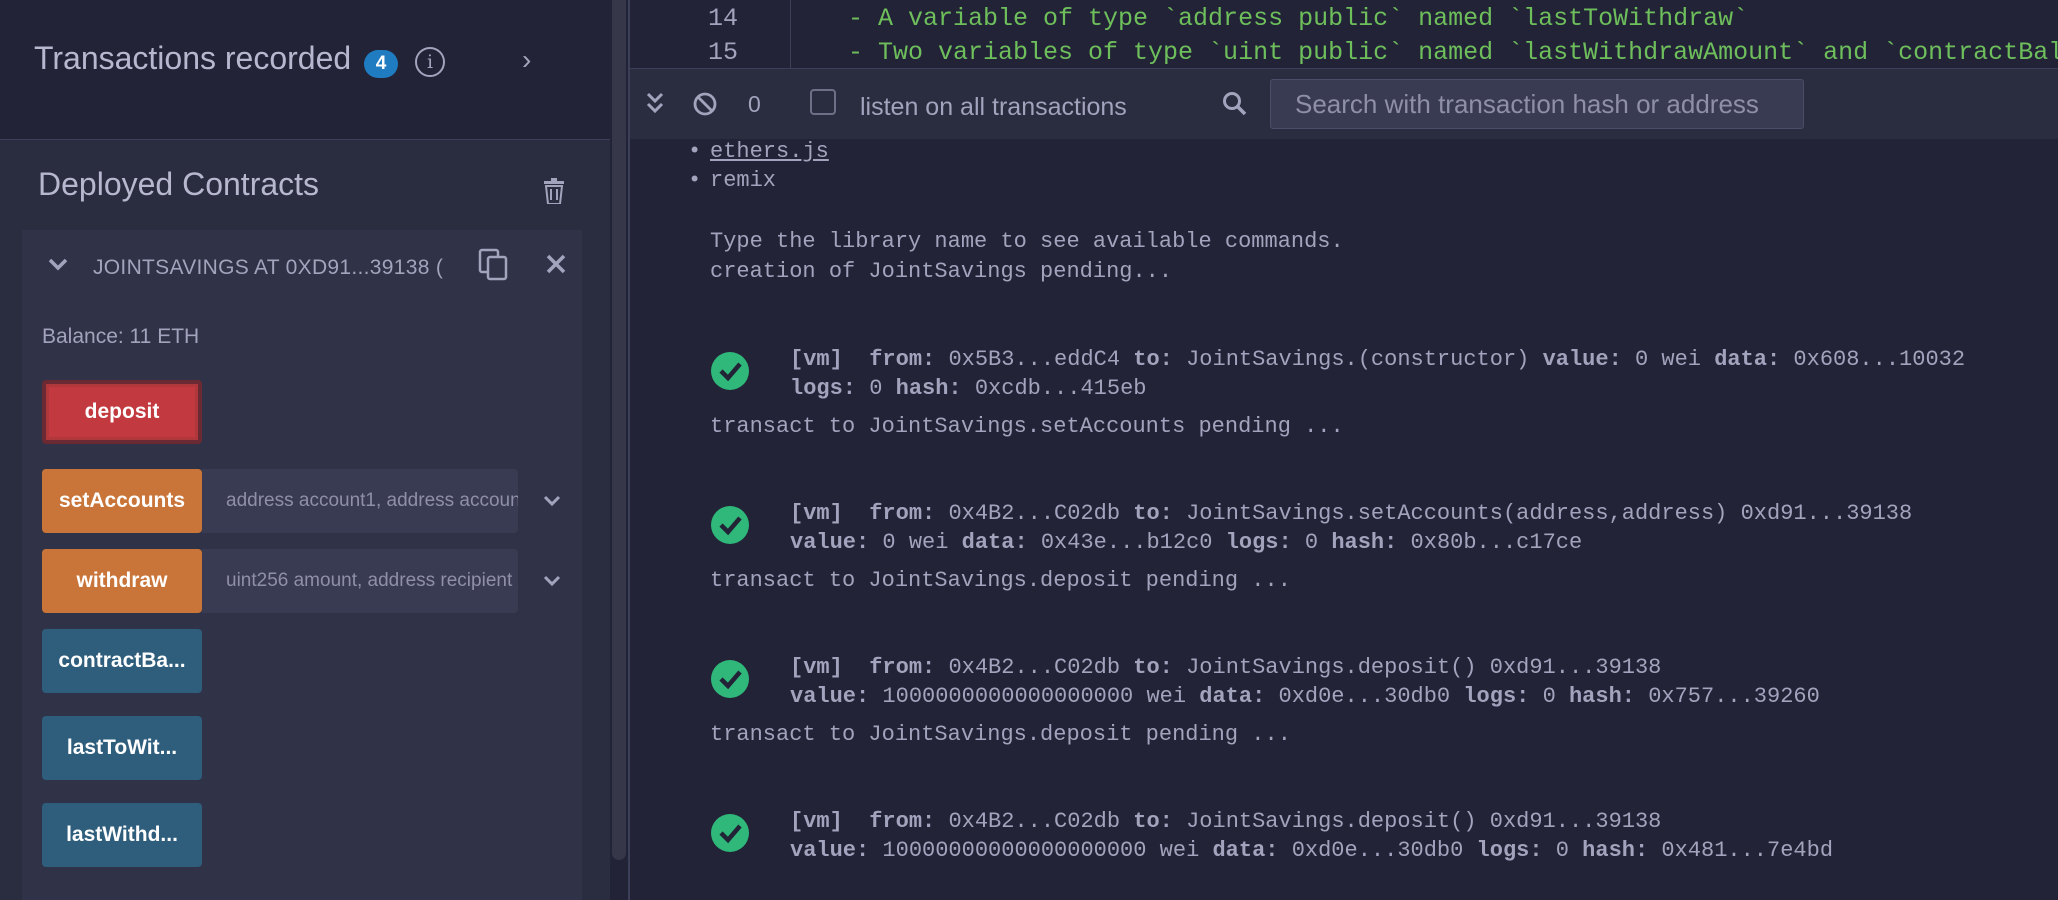  I want to click on chevron-right-icon: ›, so click(526, 60).